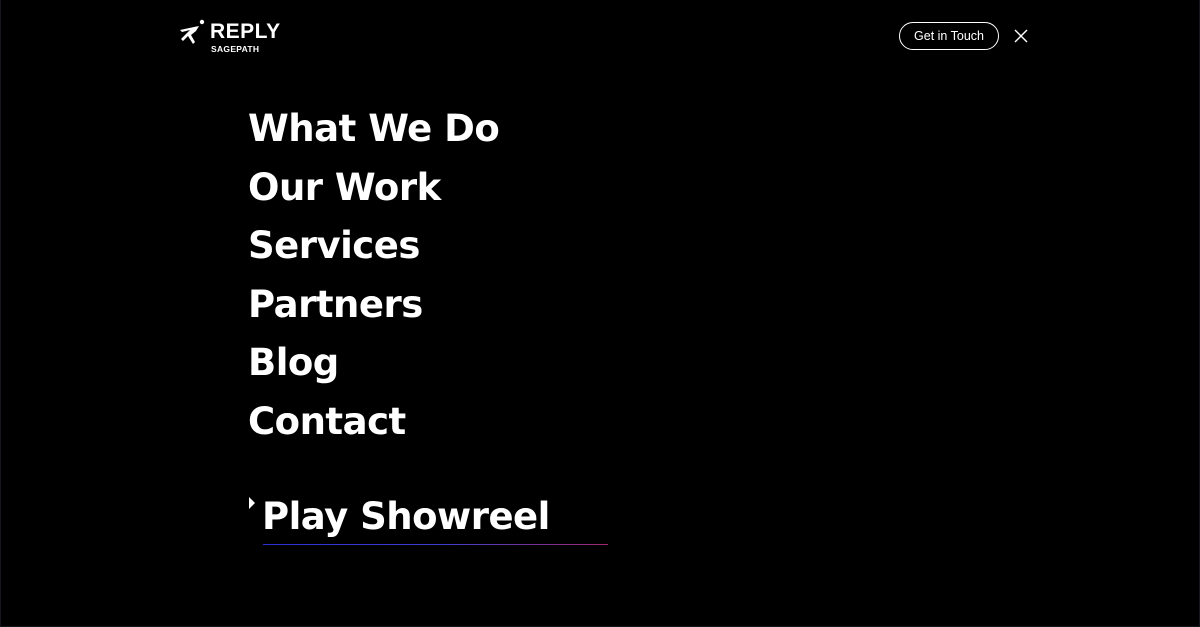  I want to click on nav-item-our-work: Our Work, so click(373, 188).